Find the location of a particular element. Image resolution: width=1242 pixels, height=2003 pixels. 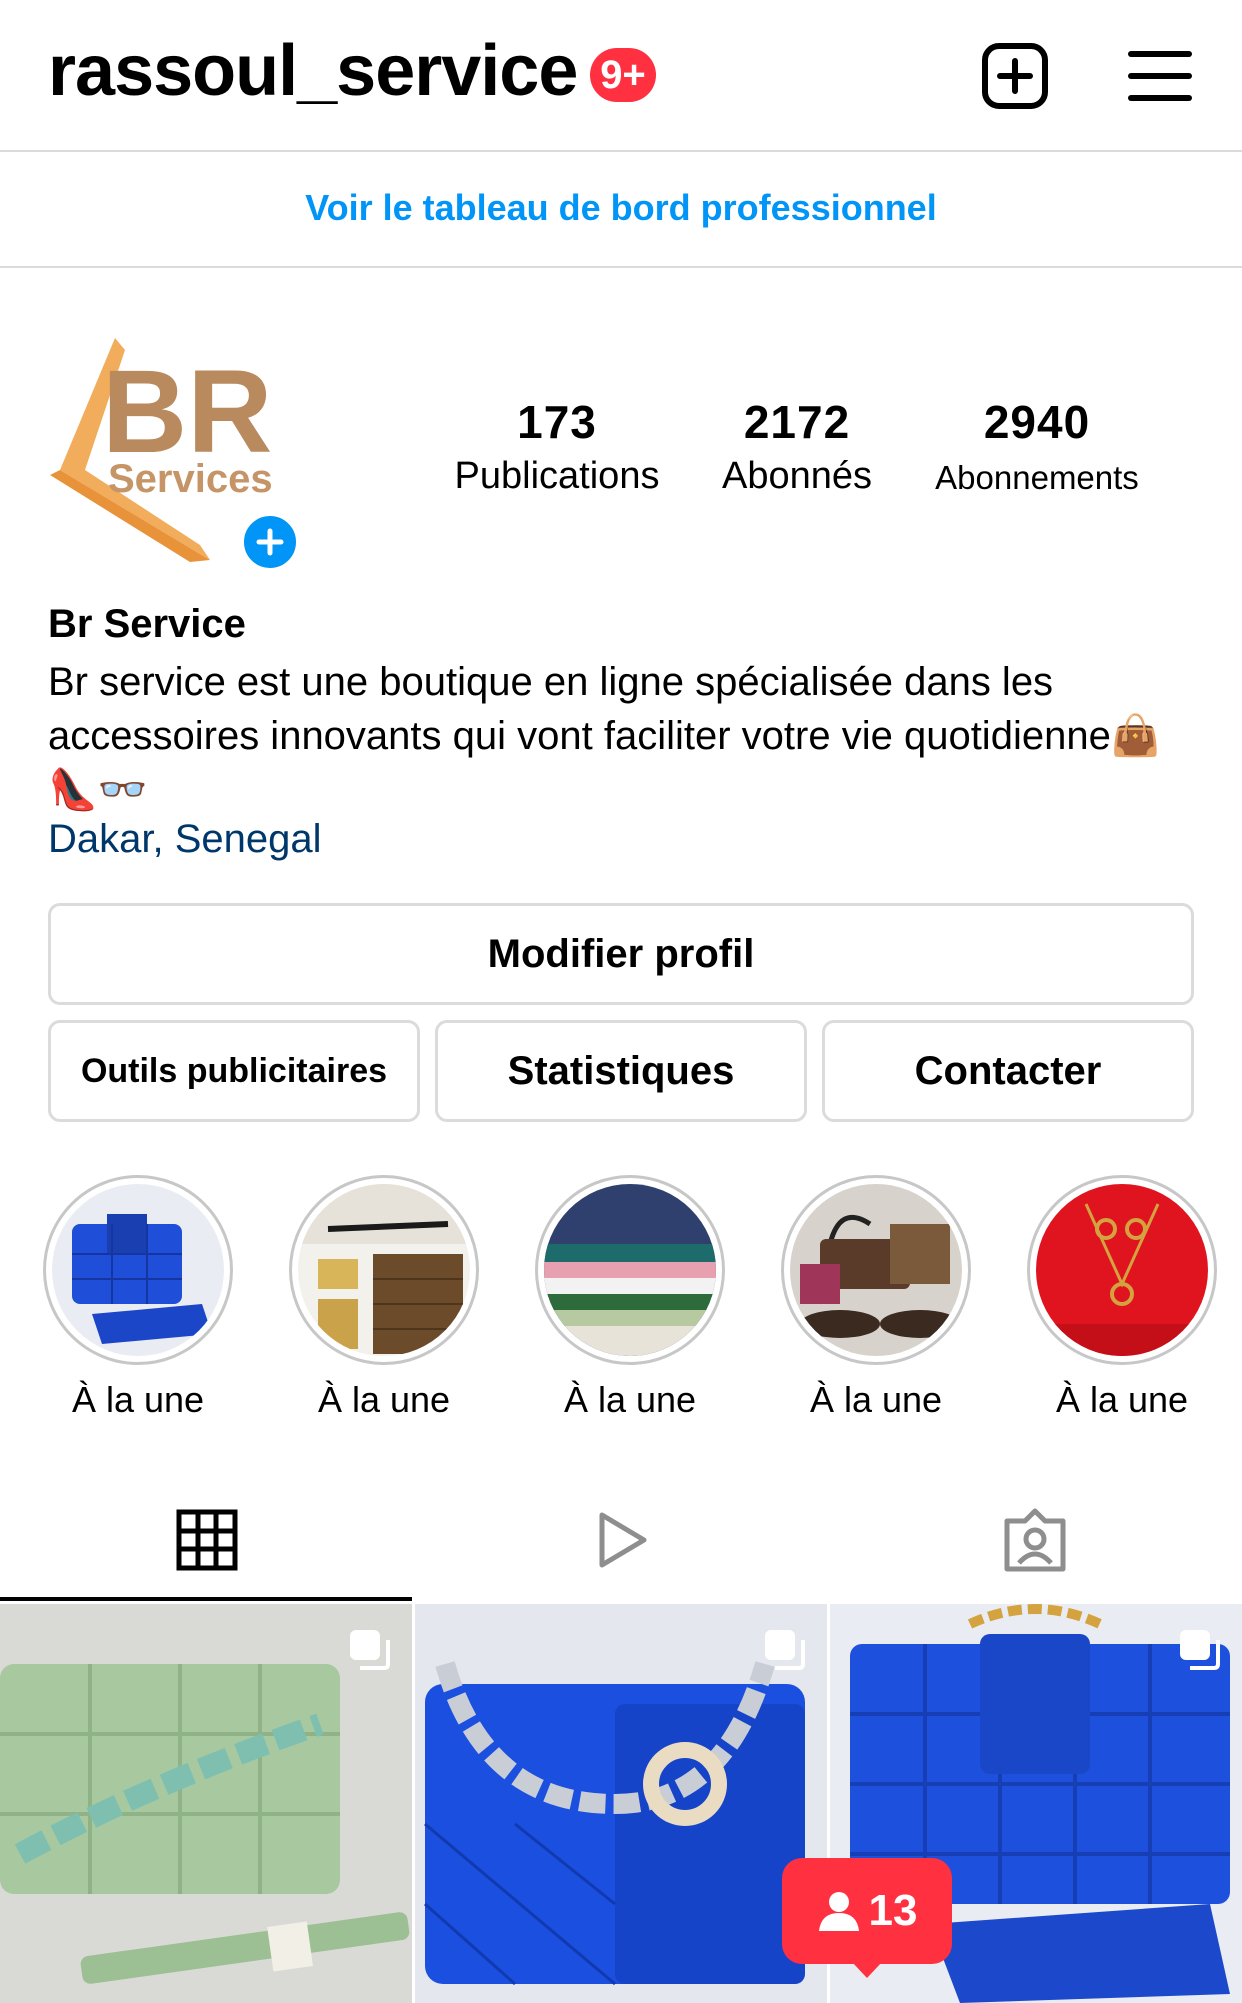

reels-icon is located at coordinates (623, 1540).